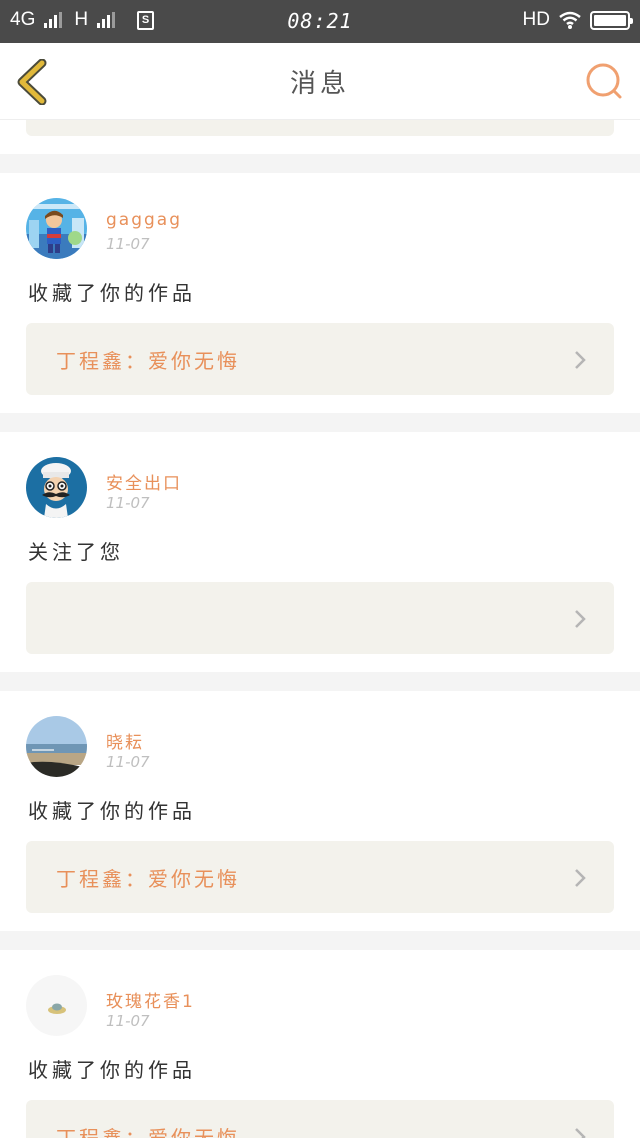 The width and height of the screenshot is (640, 1138). What do you see at coordinates (536, 19) in the screenshot?
I see `hd-label: HD` at bounding box center [536, 19].